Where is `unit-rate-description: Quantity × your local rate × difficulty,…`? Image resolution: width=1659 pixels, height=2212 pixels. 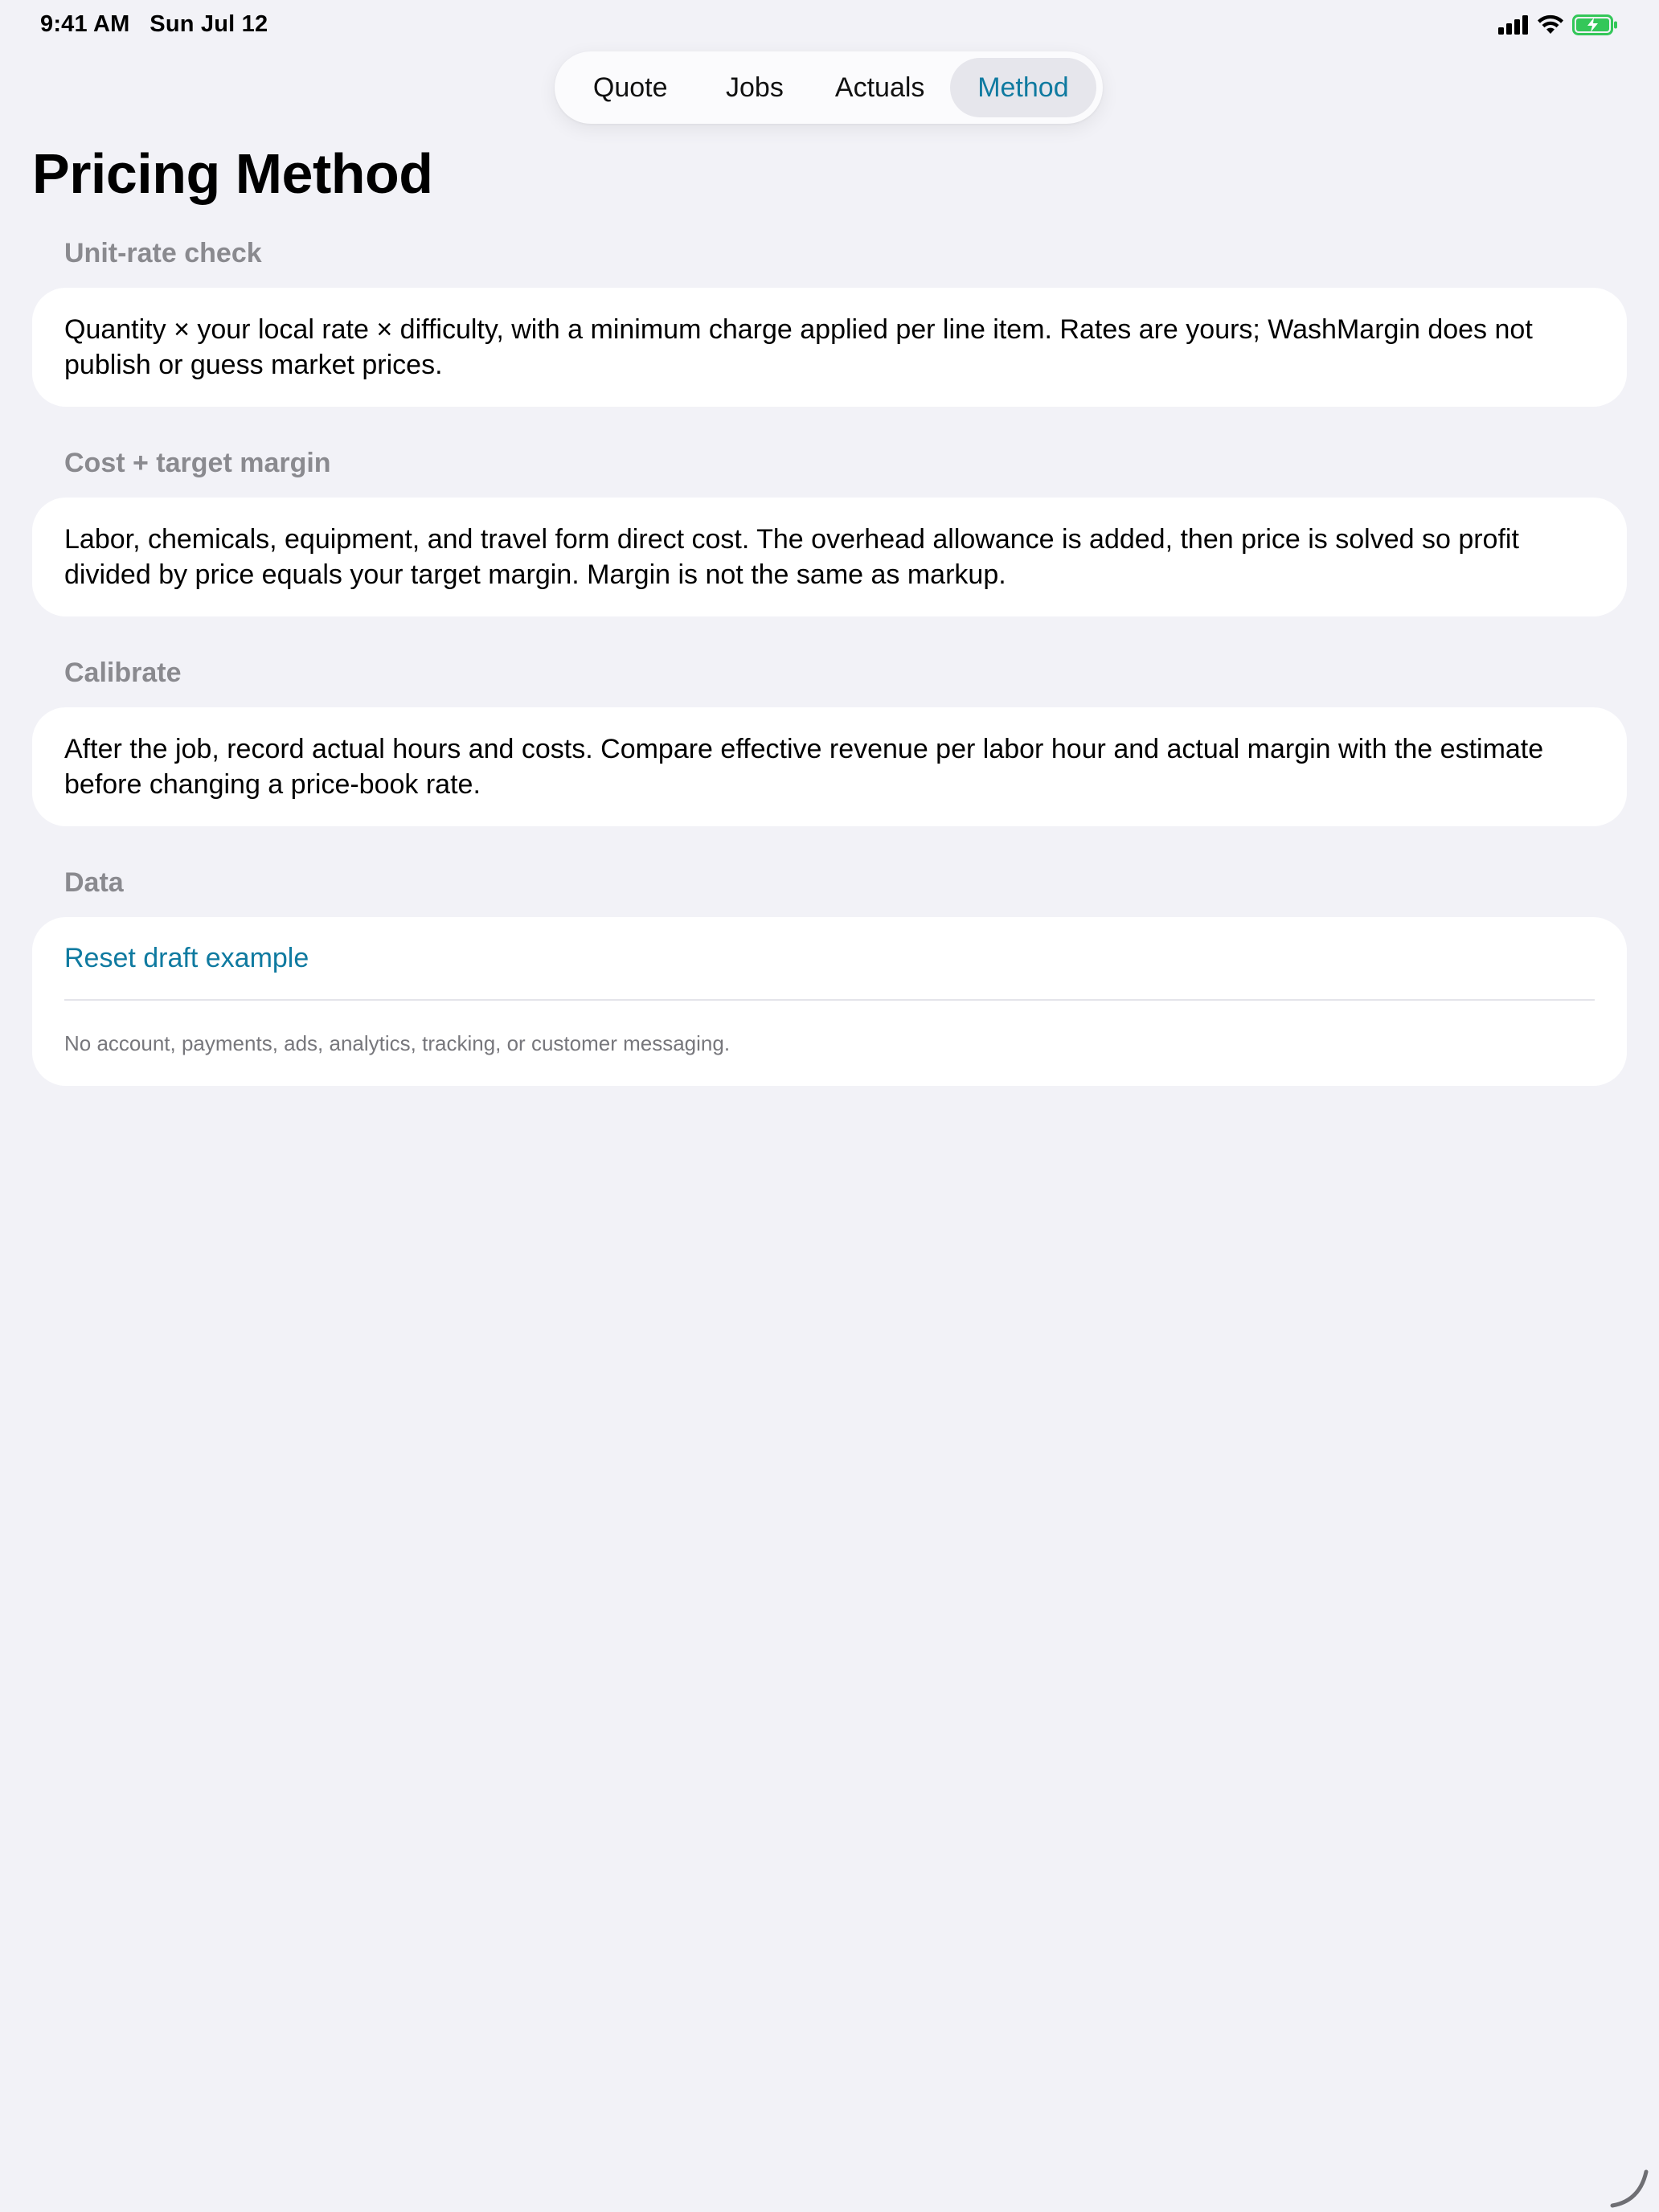
unit-rate-description: Quantity × your local rate × difficulty,… is located at coordinates (798, 347).